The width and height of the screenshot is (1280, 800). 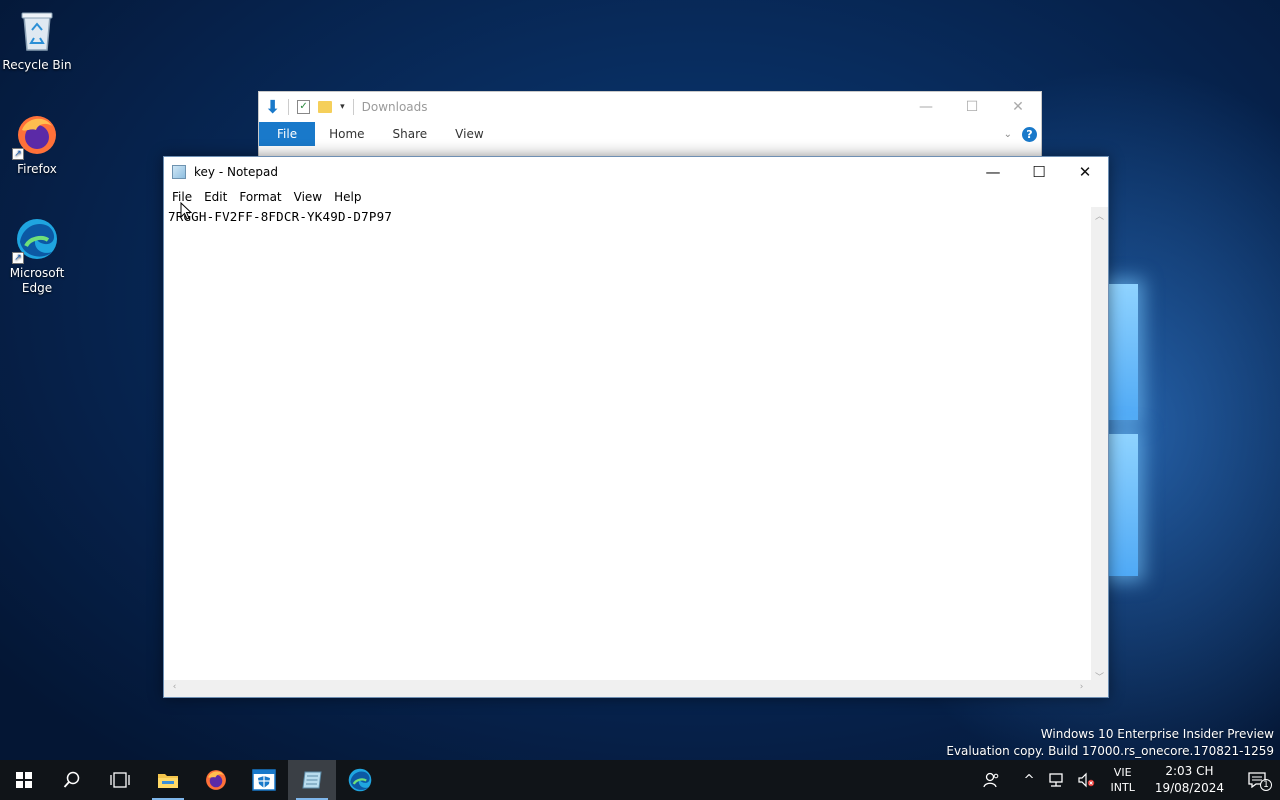 What do you see at coordinates (1099, 688) in the screenshot?
I see `resize-grip` at bounding box center [1099, 688].